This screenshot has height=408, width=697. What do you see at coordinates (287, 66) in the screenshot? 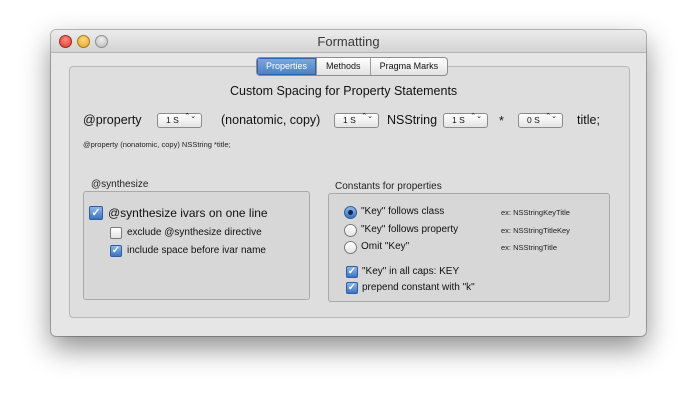
I see `tab-properties: Properties` at bounding box center [287, 66].